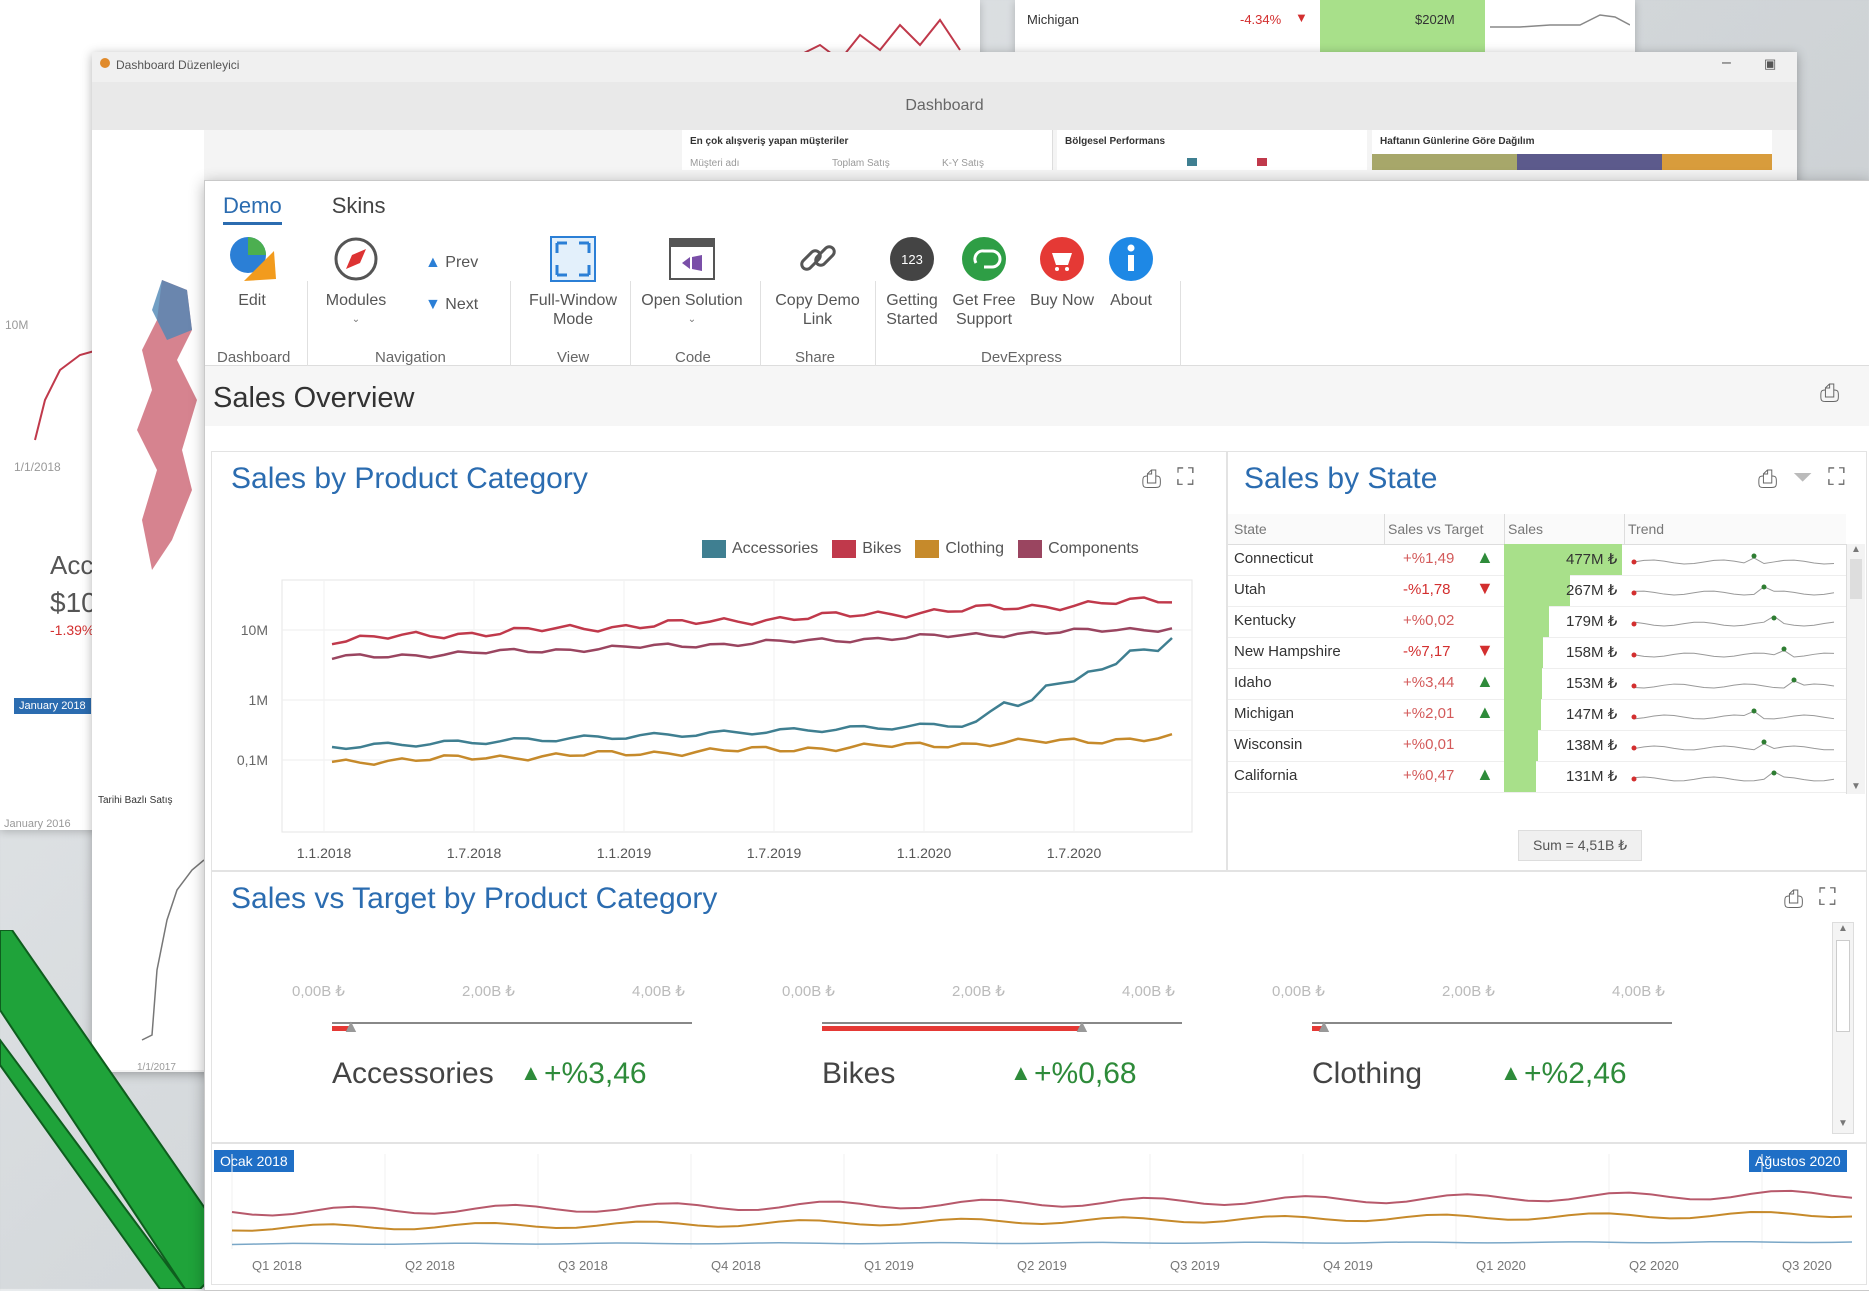 The width and height of the screenshot is (1869, 1291). Describe the element at coordinates (465, 262) in the screenshot. I see `prev-button: ▲ Prev` at that location.